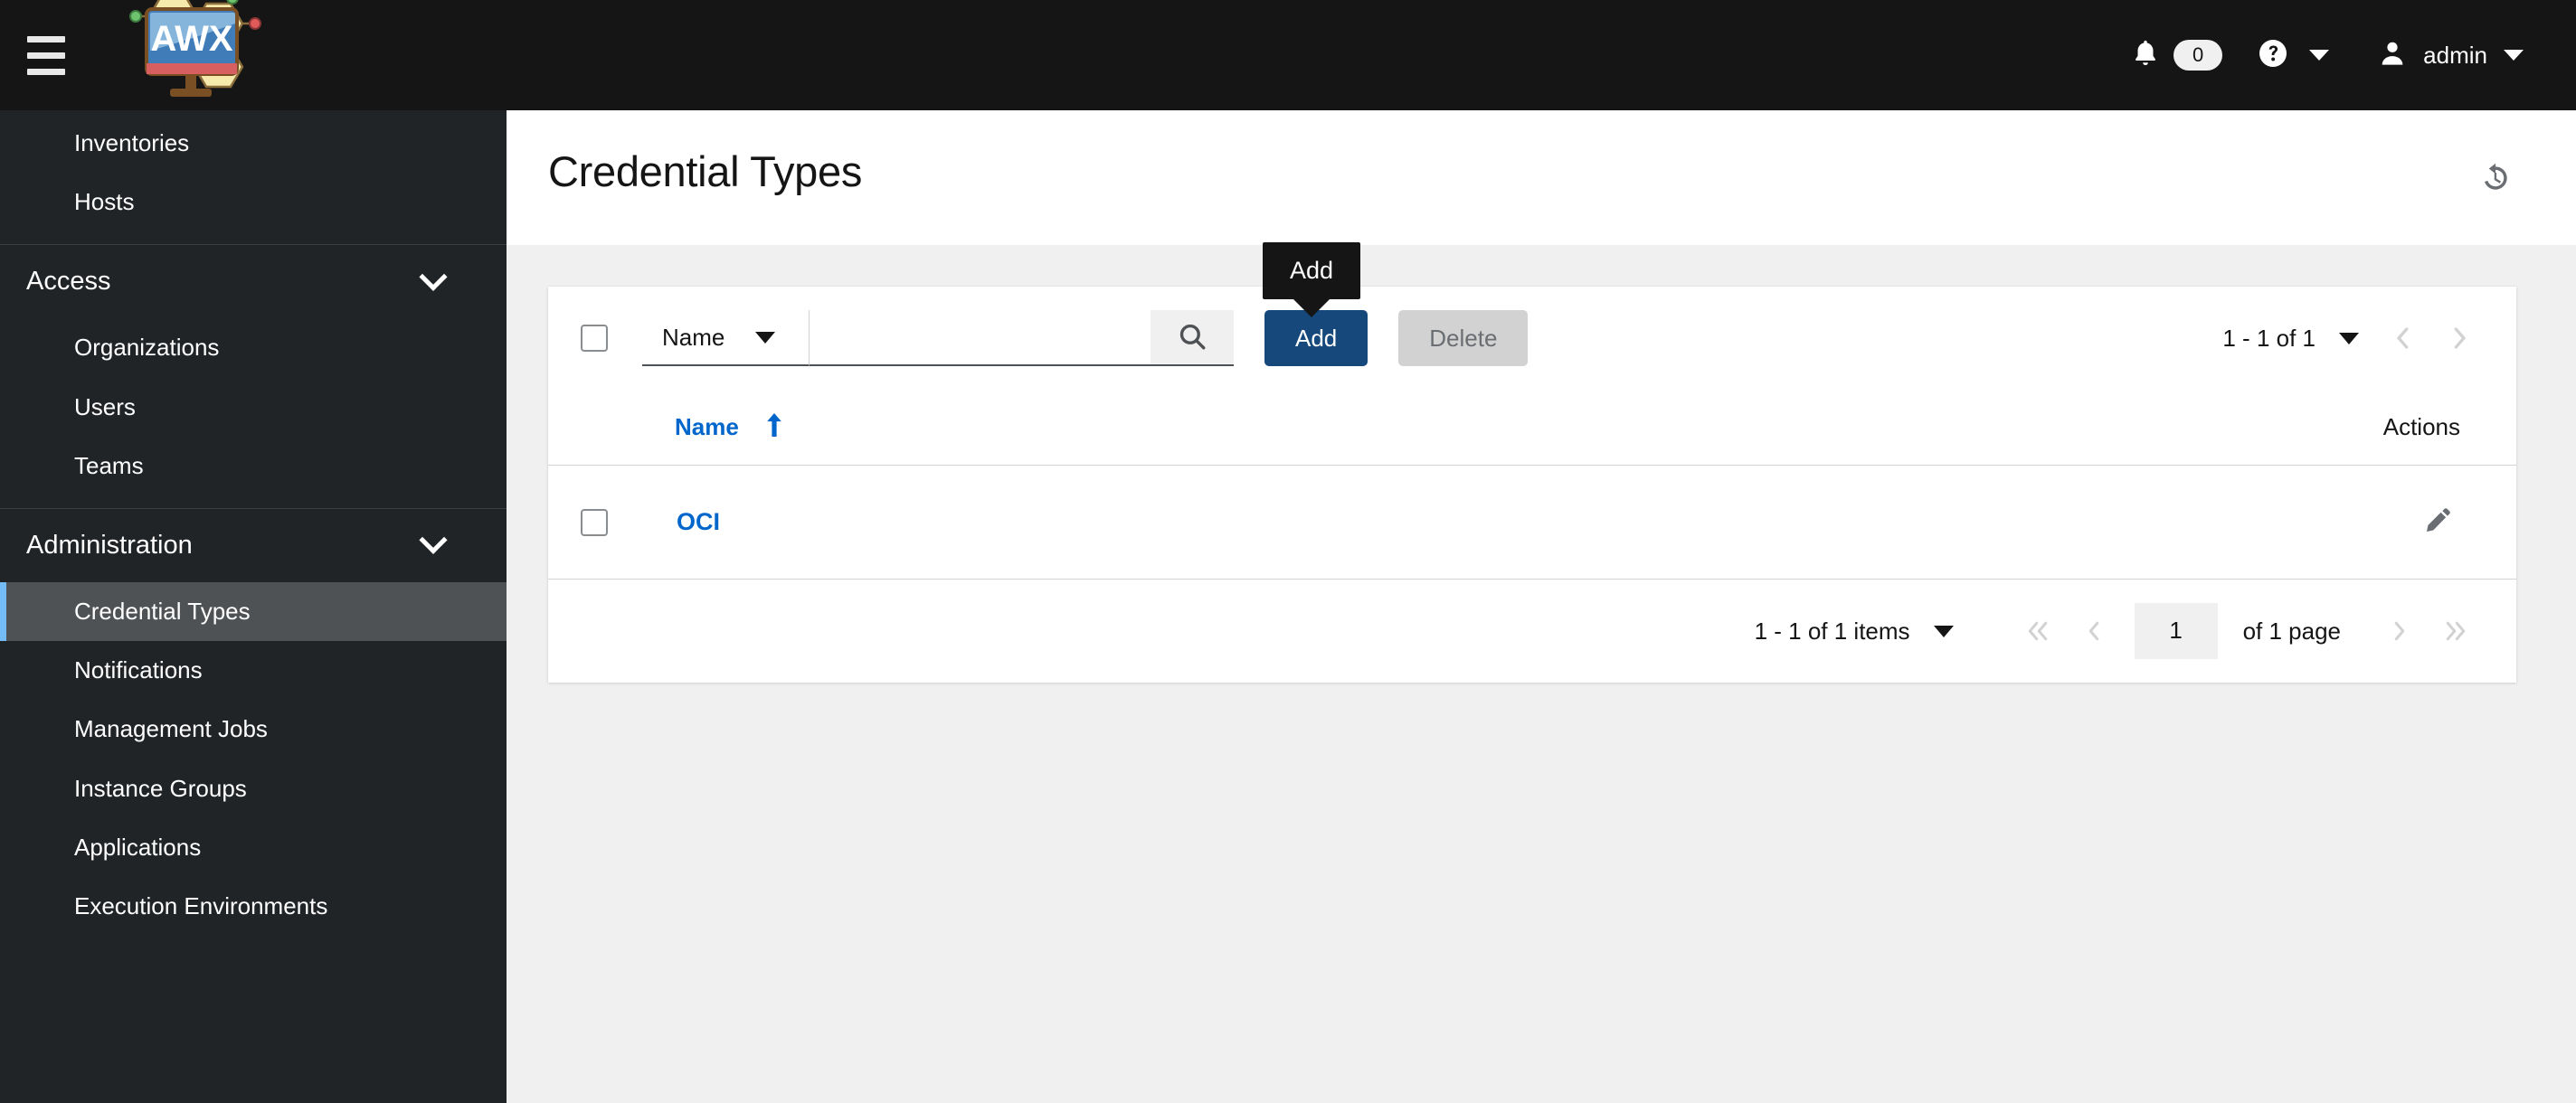 Image resolution: width=2576 pixels, height=1103 pixels. I want to click on next-page-button, so click(2459, 338).